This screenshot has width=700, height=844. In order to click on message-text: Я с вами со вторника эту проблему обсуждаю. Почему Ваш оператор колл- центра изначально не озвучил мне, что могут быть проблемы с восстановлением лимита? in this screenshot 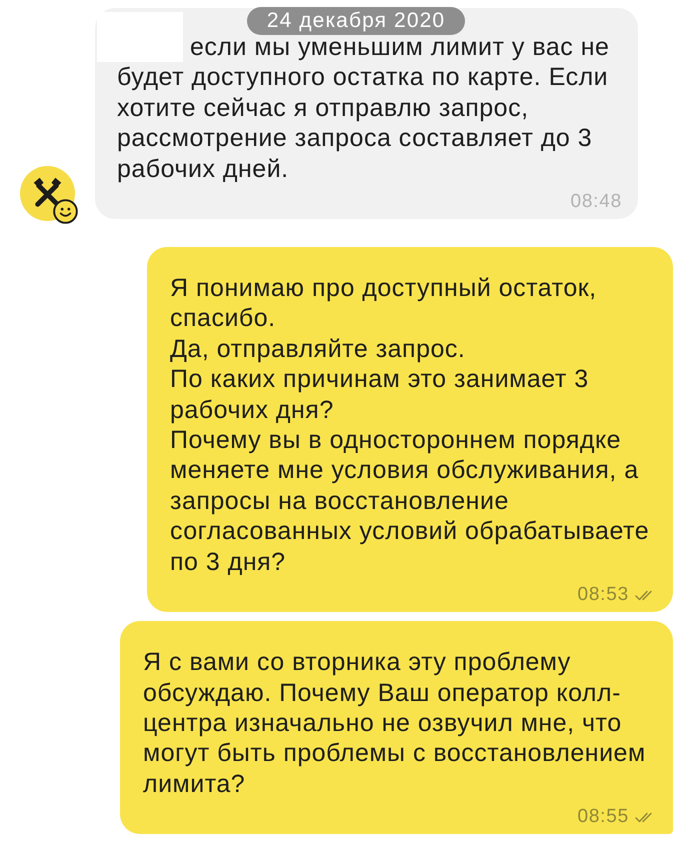, I will do `click(395, 723)`.